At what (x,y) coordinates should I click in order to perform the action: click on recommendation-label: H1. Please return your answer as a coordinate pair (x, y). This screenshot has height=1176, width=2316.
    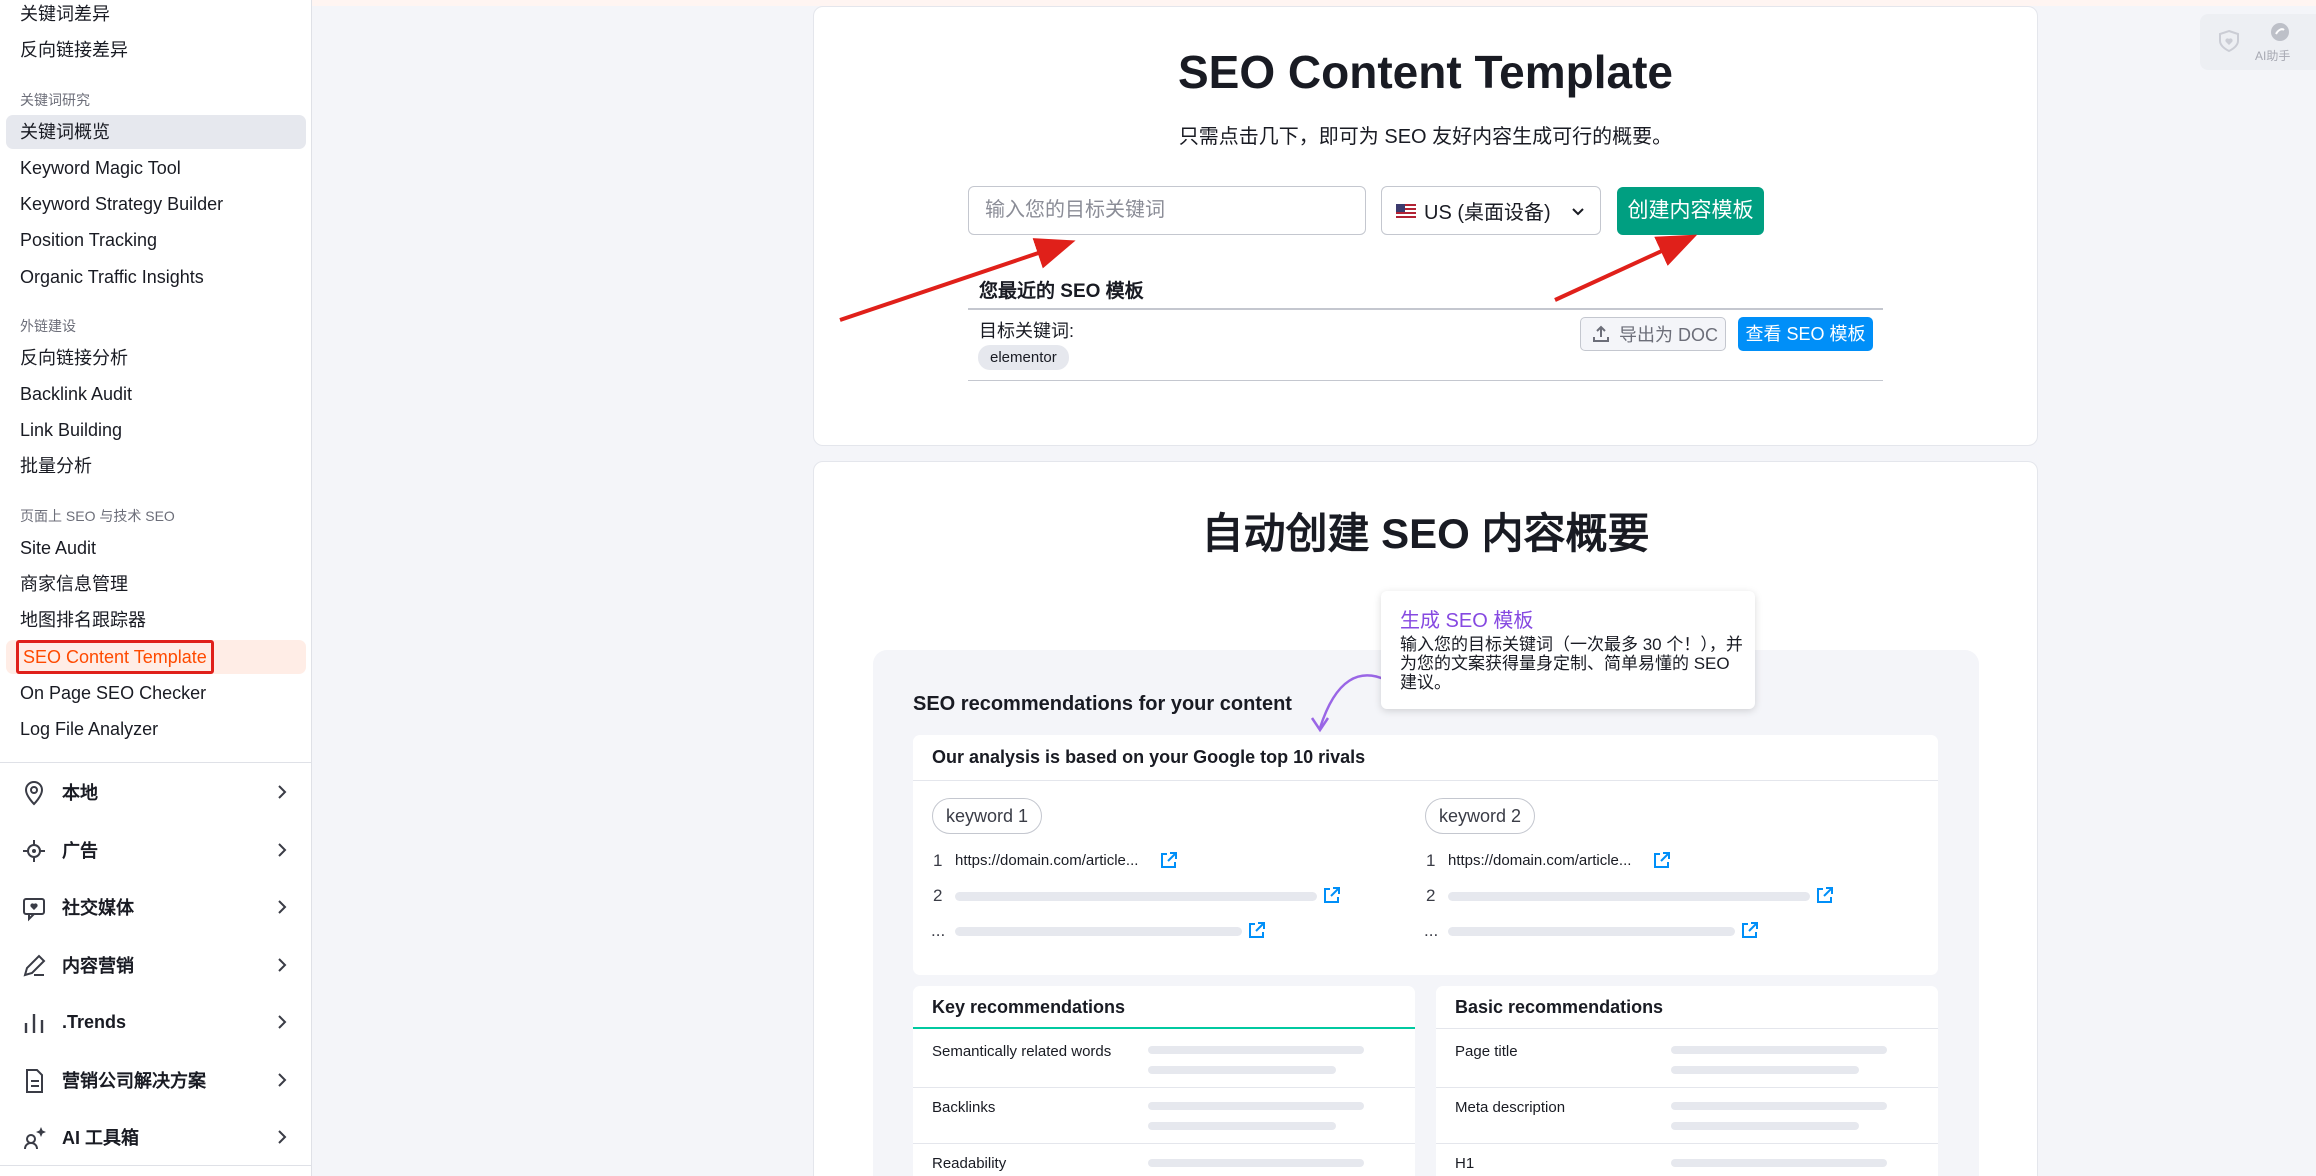
    Looking at the image, I should click on (1465, 1163).